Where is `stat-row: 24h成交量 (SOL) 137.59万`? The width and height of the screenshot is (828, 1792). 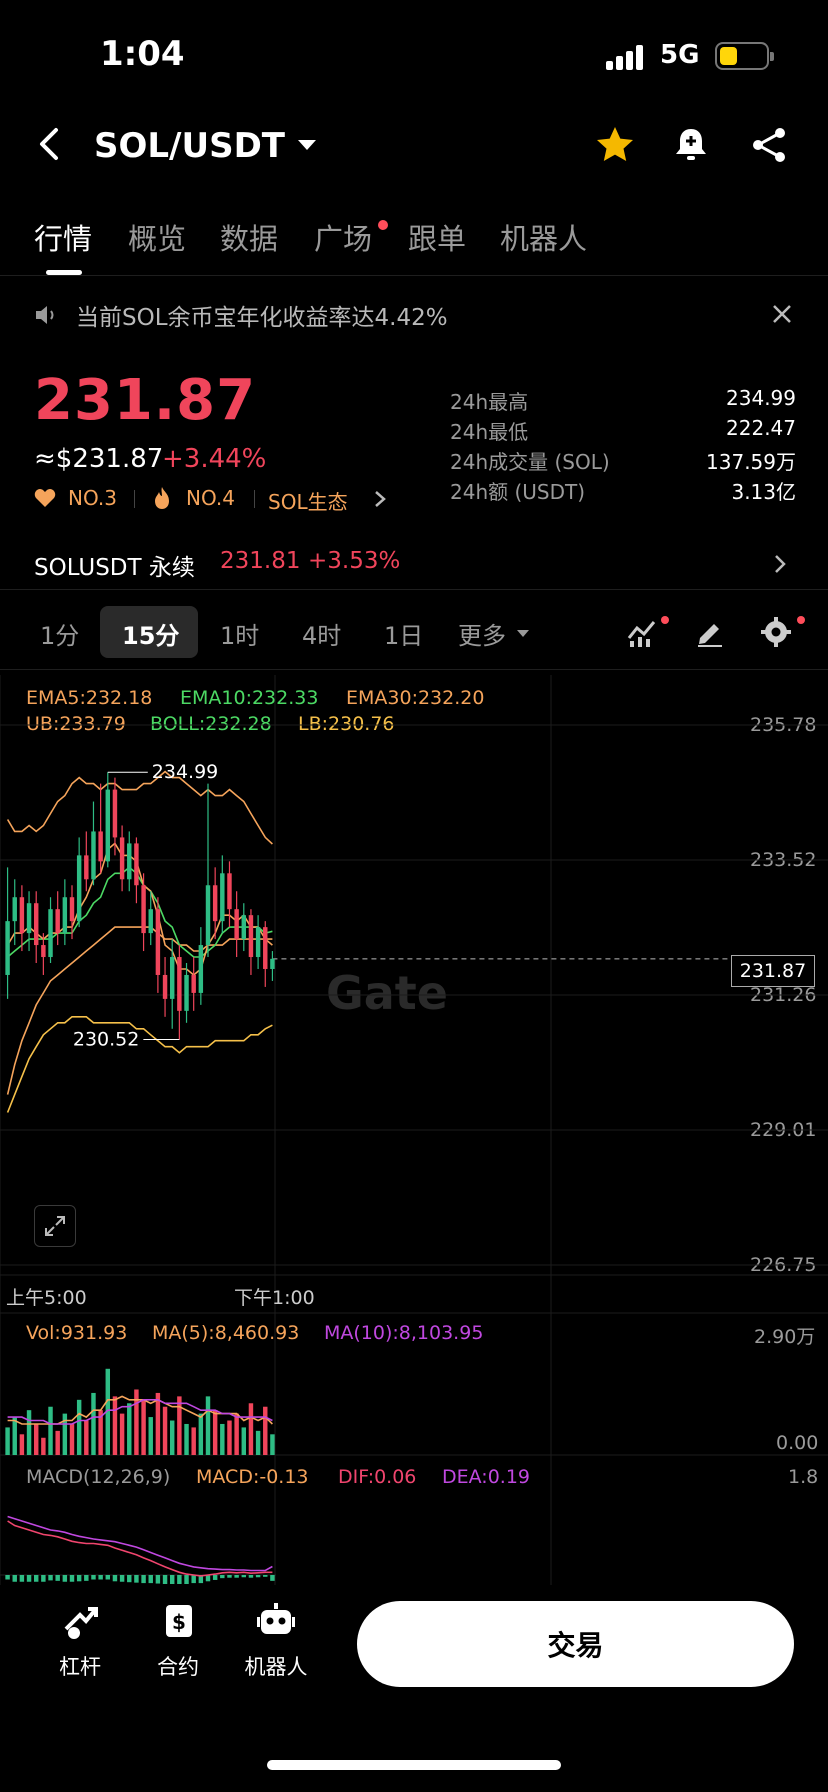
stat-row: 24h成交量 (SOL) 137.59万 is located at coordinates (623, 461).